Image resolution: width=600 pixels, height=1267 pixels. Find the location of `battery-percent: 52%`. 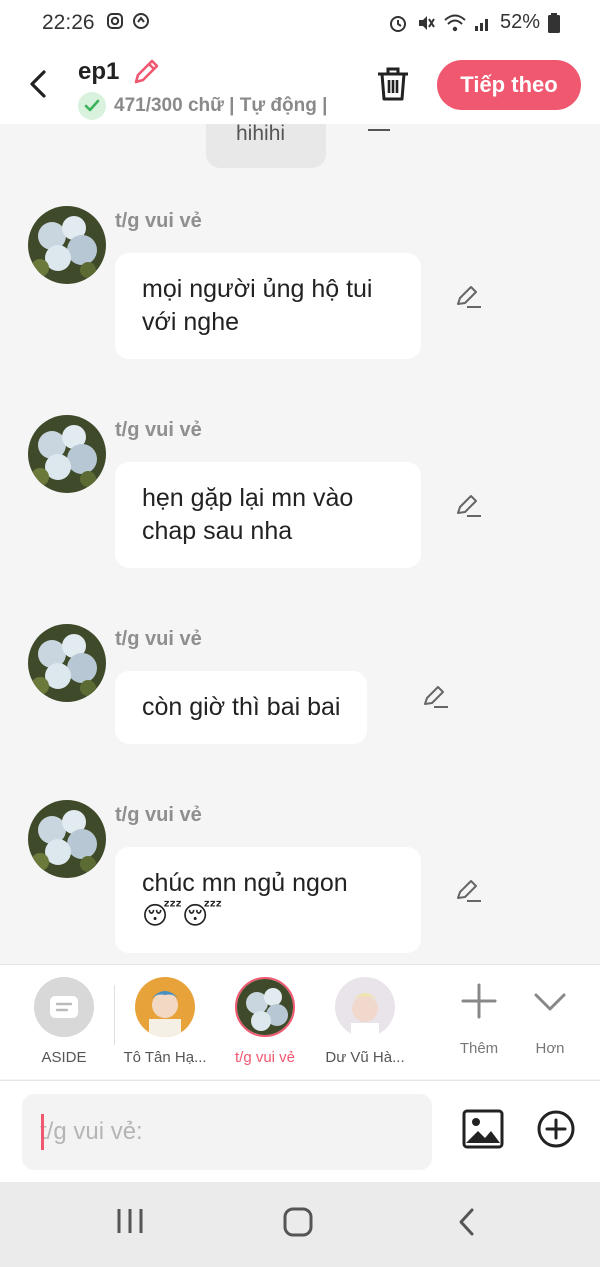

battery-percent: 52% is located at coordinates (519, 22).